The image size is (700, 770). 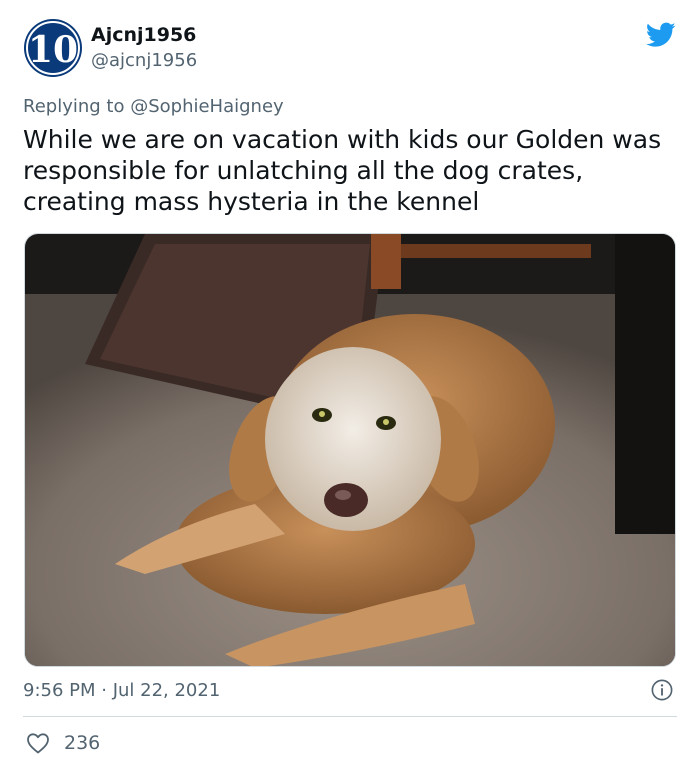 What do you see at coordinates (662, 690) in the screenshot?
I see `info-icon` at bounding box center [662, 690].